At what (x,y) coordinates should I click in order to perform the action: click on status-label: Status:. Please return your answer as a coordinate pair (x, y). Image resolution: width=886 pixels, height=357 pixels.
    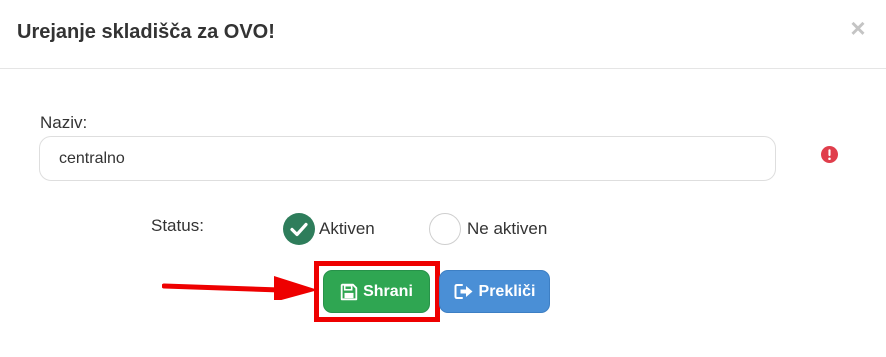
    Looking at the image, I should click on (177, 225).